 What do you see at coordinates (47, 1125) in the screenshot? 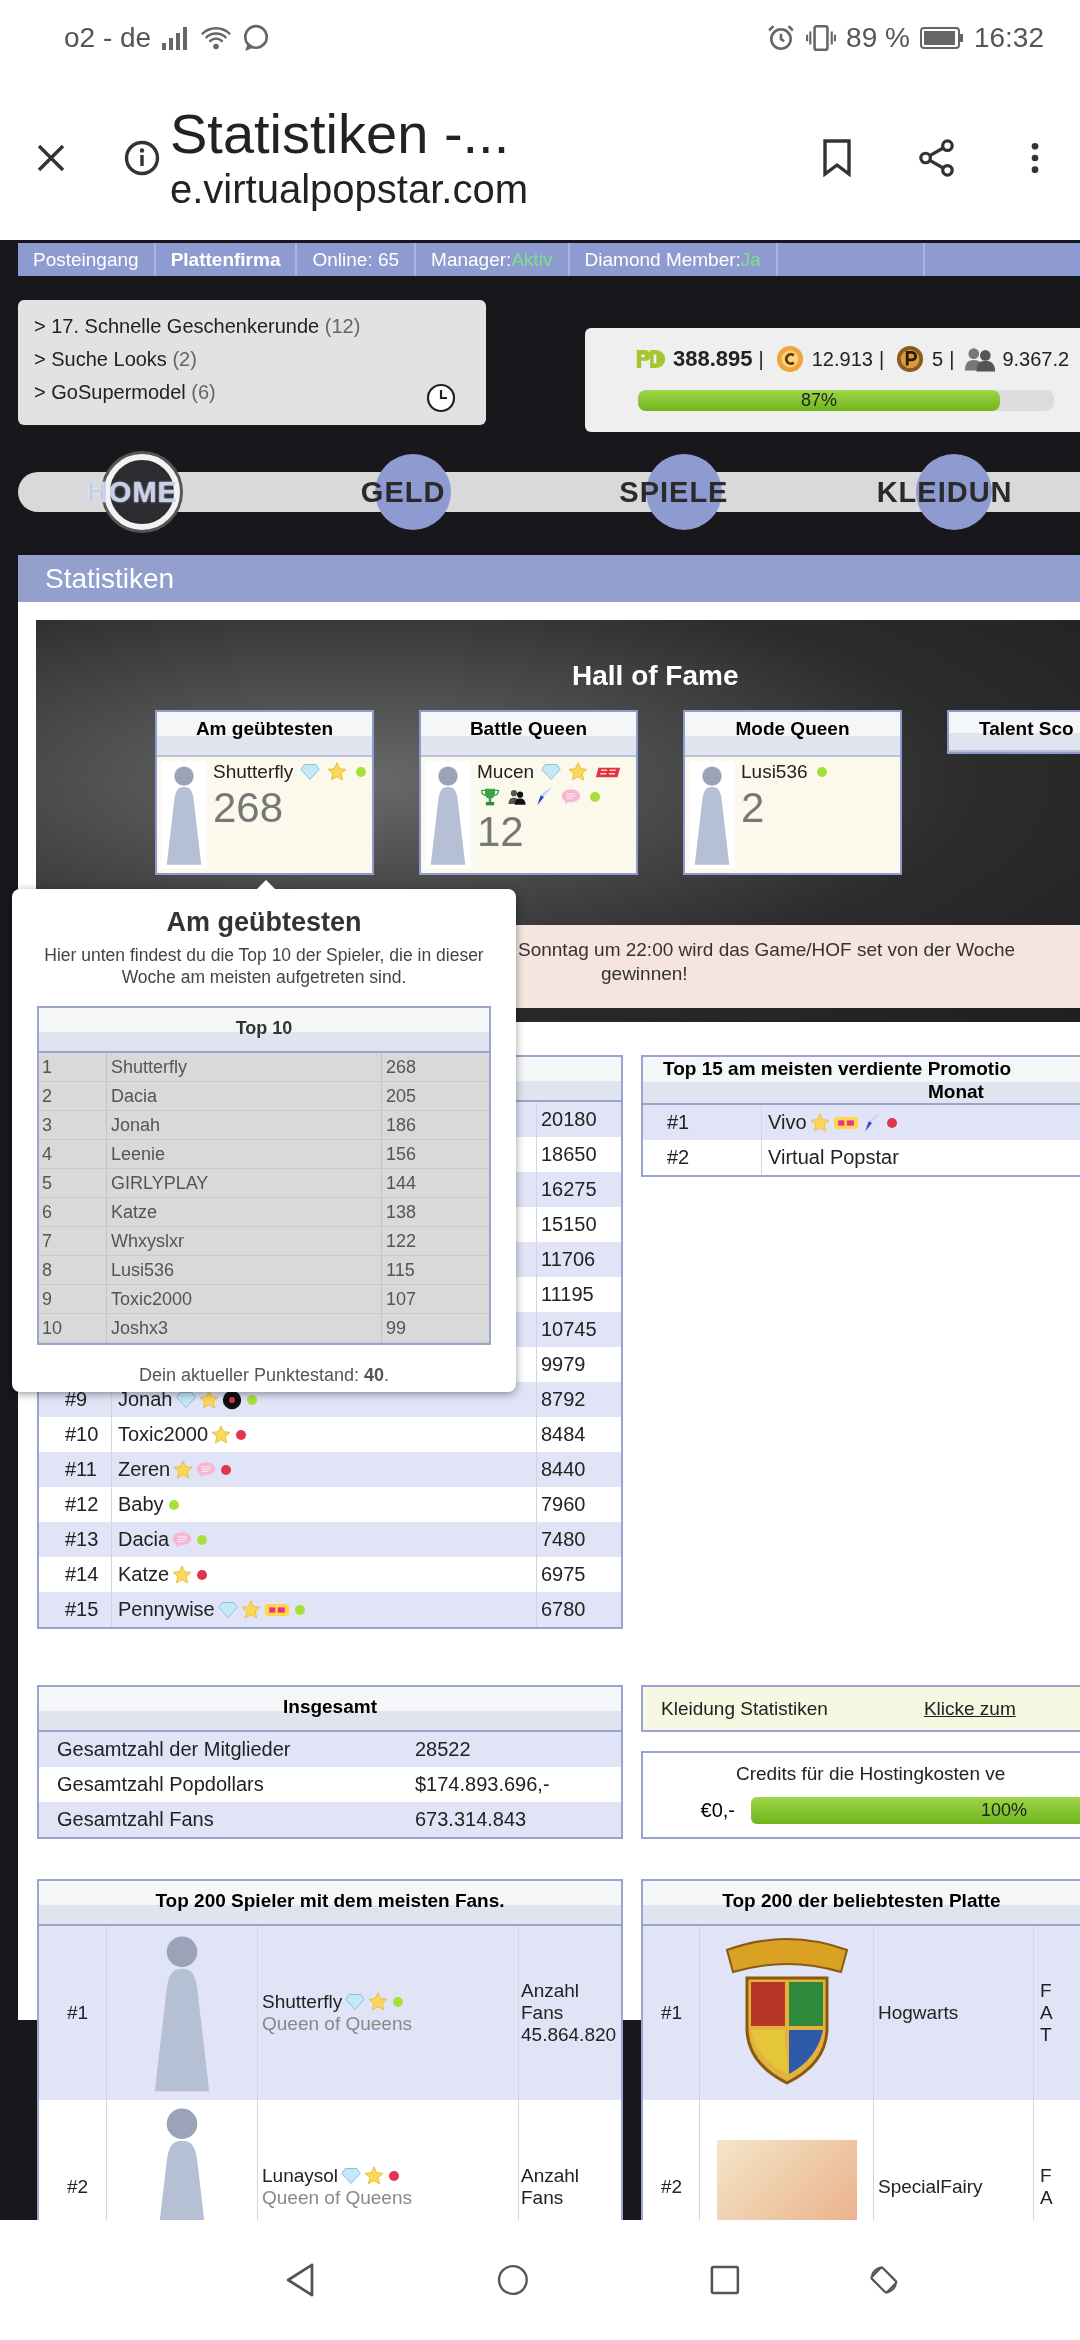
I see `rank-cell: 3` at bounding box center [47, 1125].